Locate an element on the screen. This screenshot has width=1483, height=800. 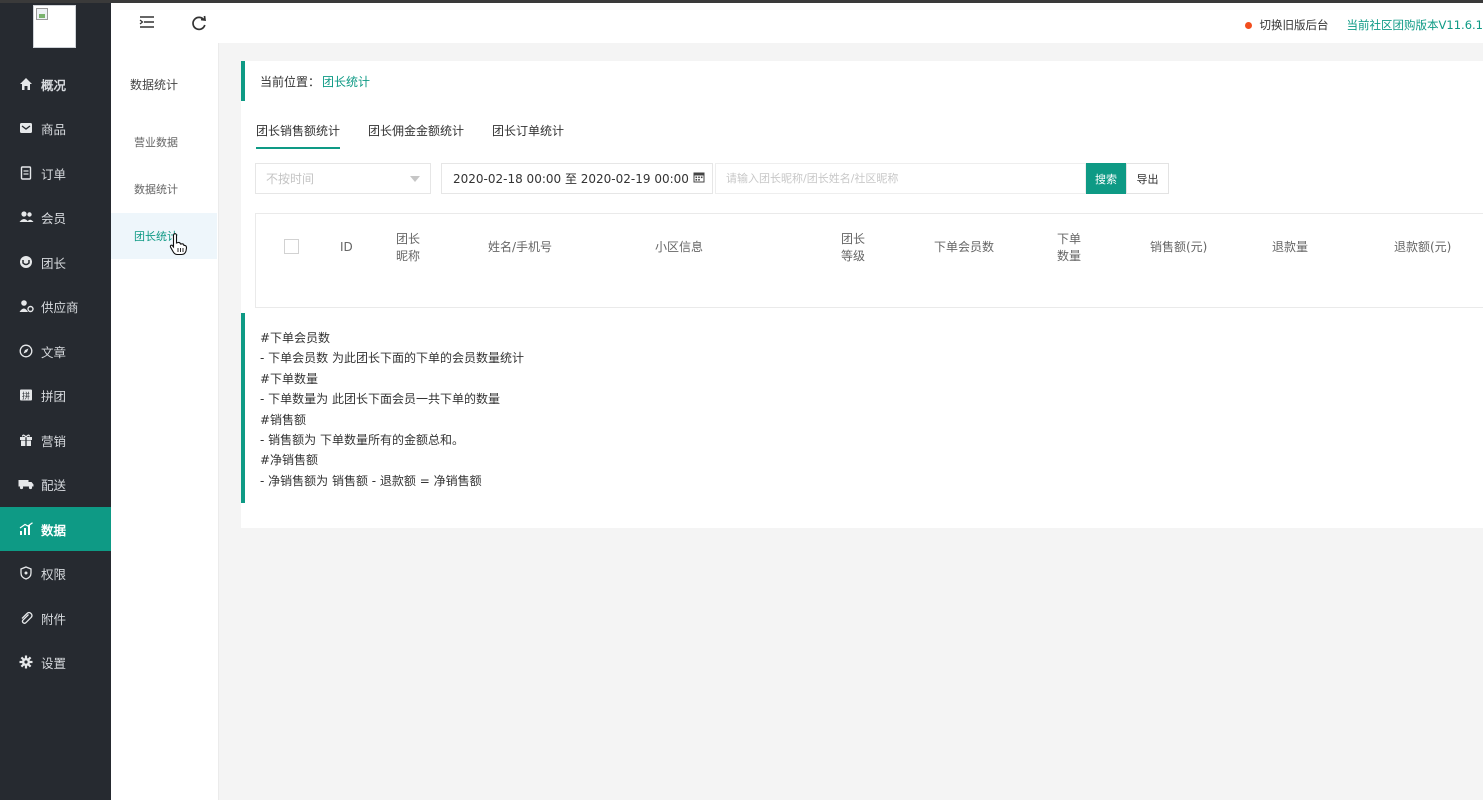
column-header-level: 团长 等级 is located at coordinates (853, 248).